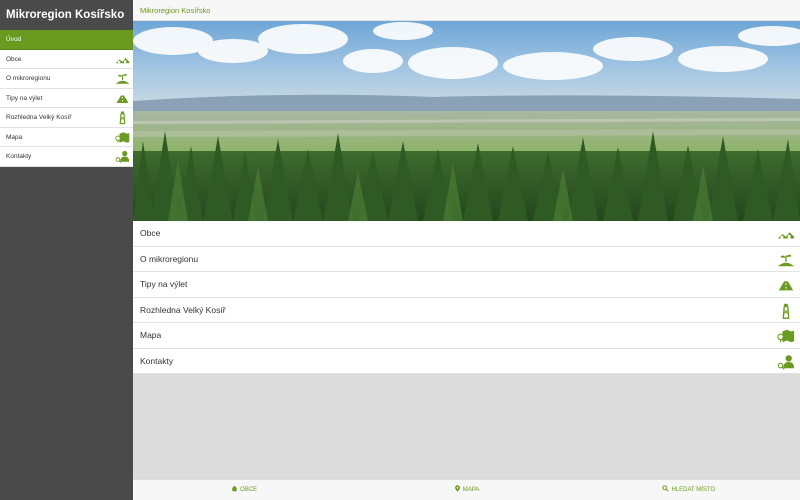 The width and height of the screenshot is (800, 500). I want to click on sidebar-item-o-mikroregionu: O mikroregionu, so click(66, 79).